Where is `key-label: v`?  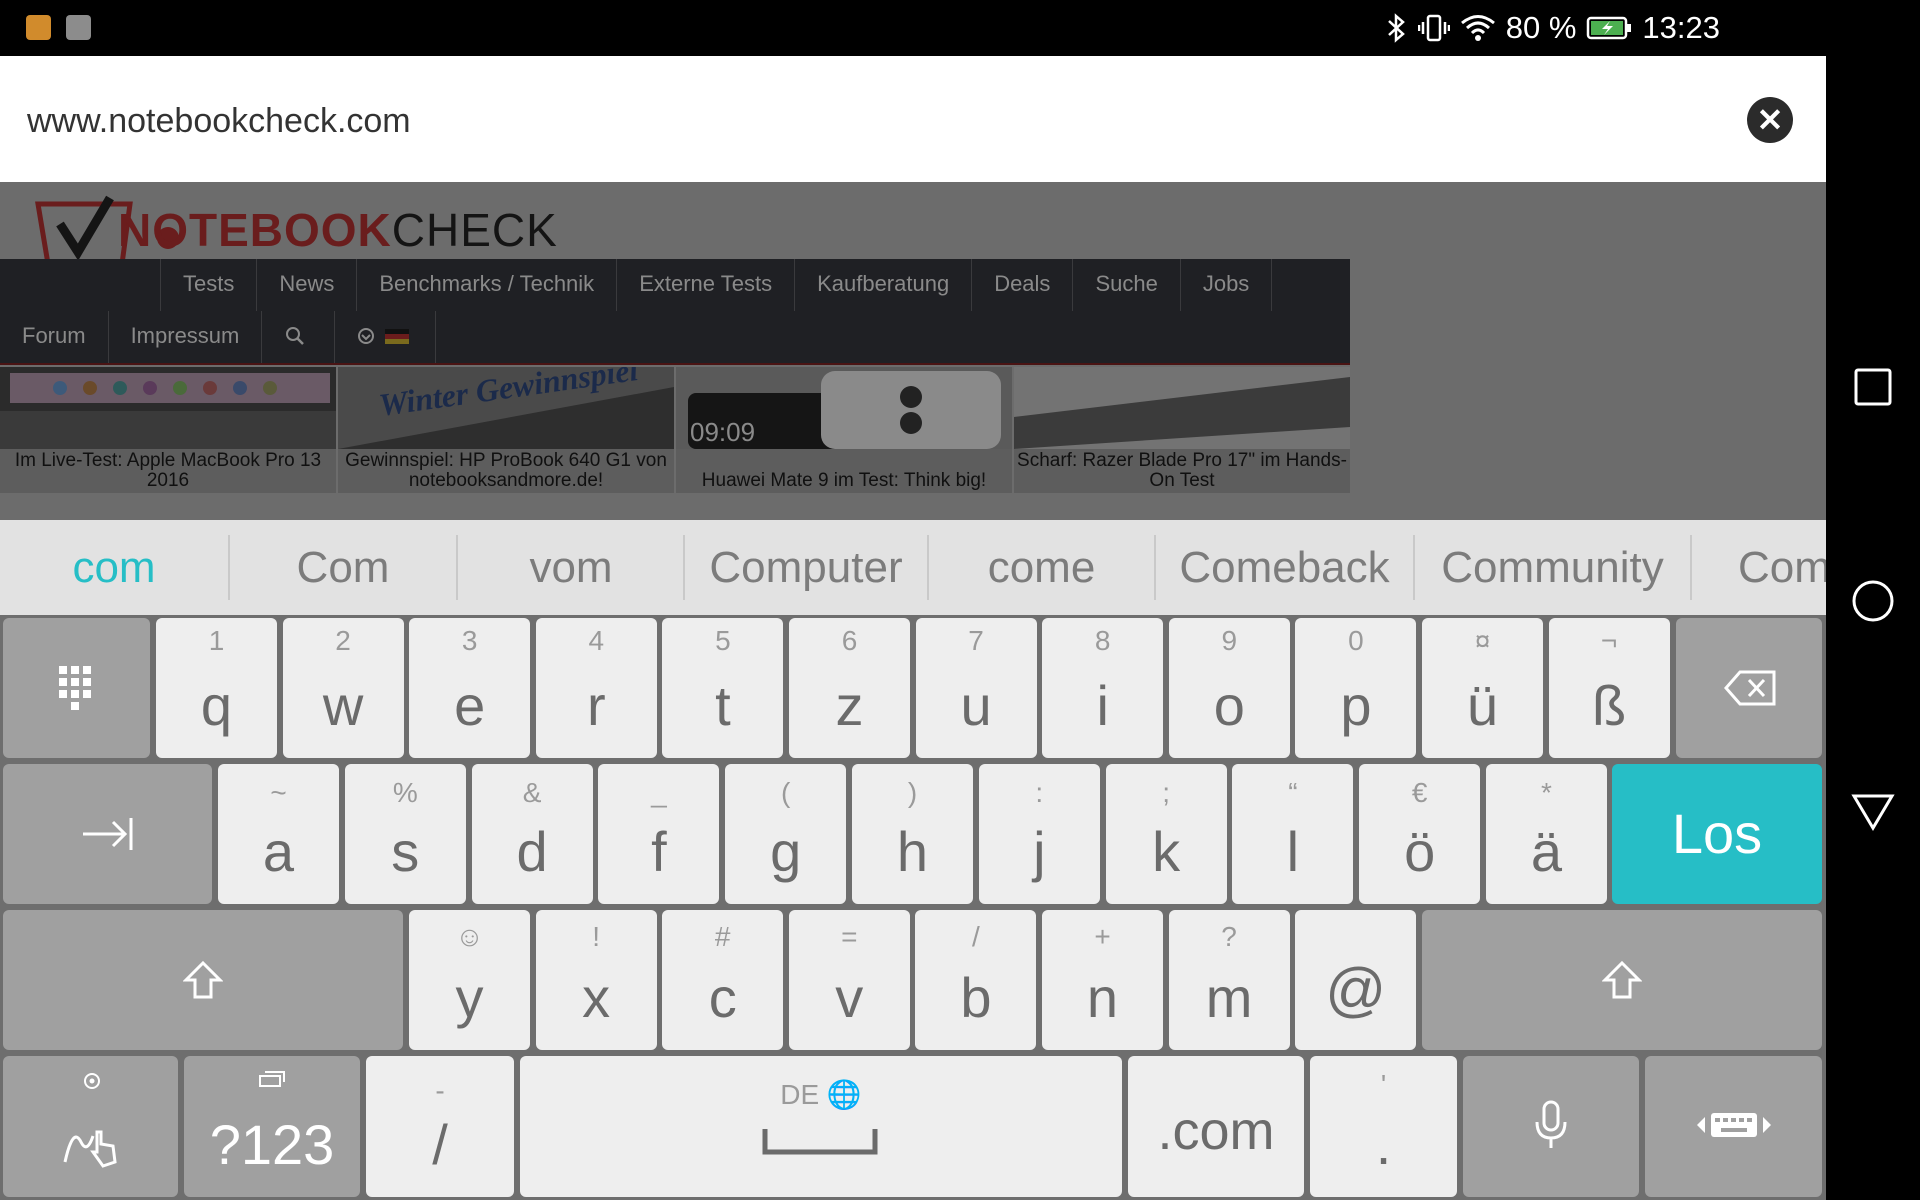
key-label: v is located at coordinates (849, 997).